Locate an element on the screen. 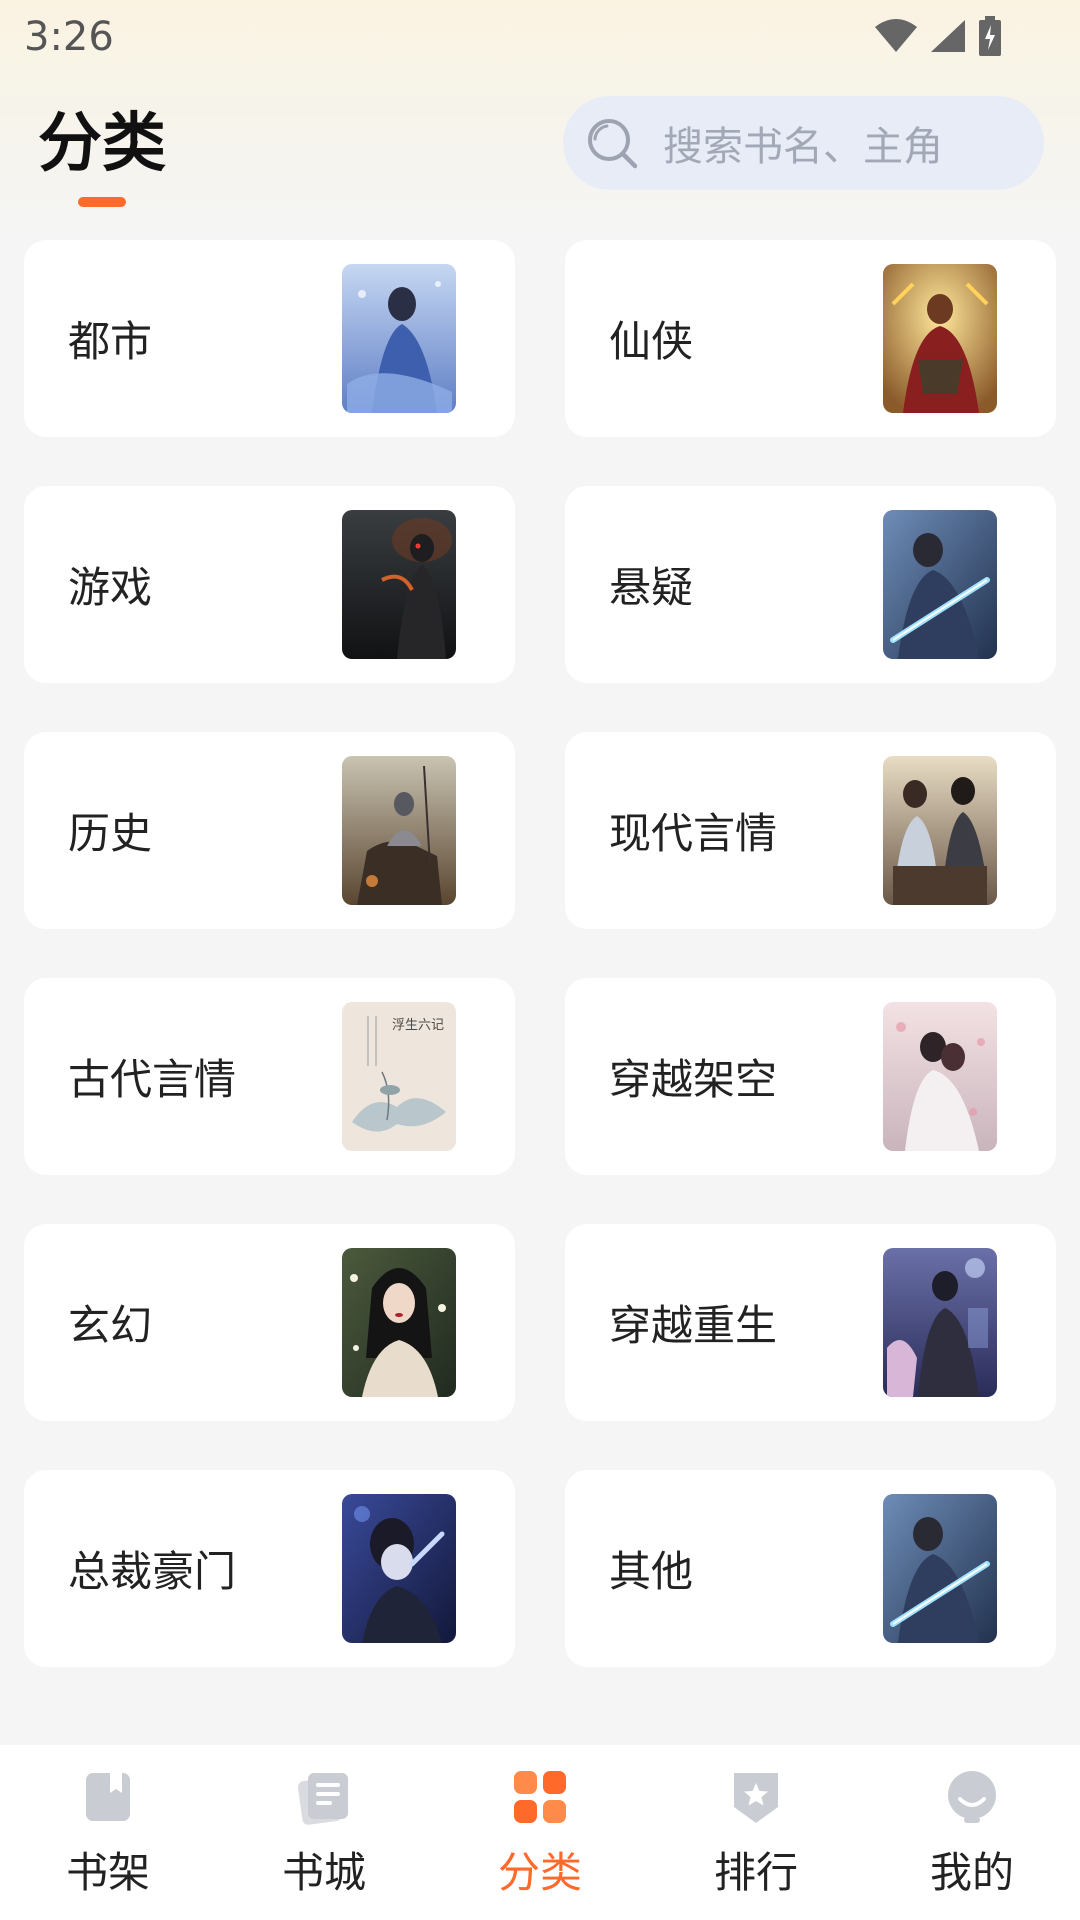 This screenshot has width=1080, height=1920. category-label: 历史 is located at coordinates (110, 833).